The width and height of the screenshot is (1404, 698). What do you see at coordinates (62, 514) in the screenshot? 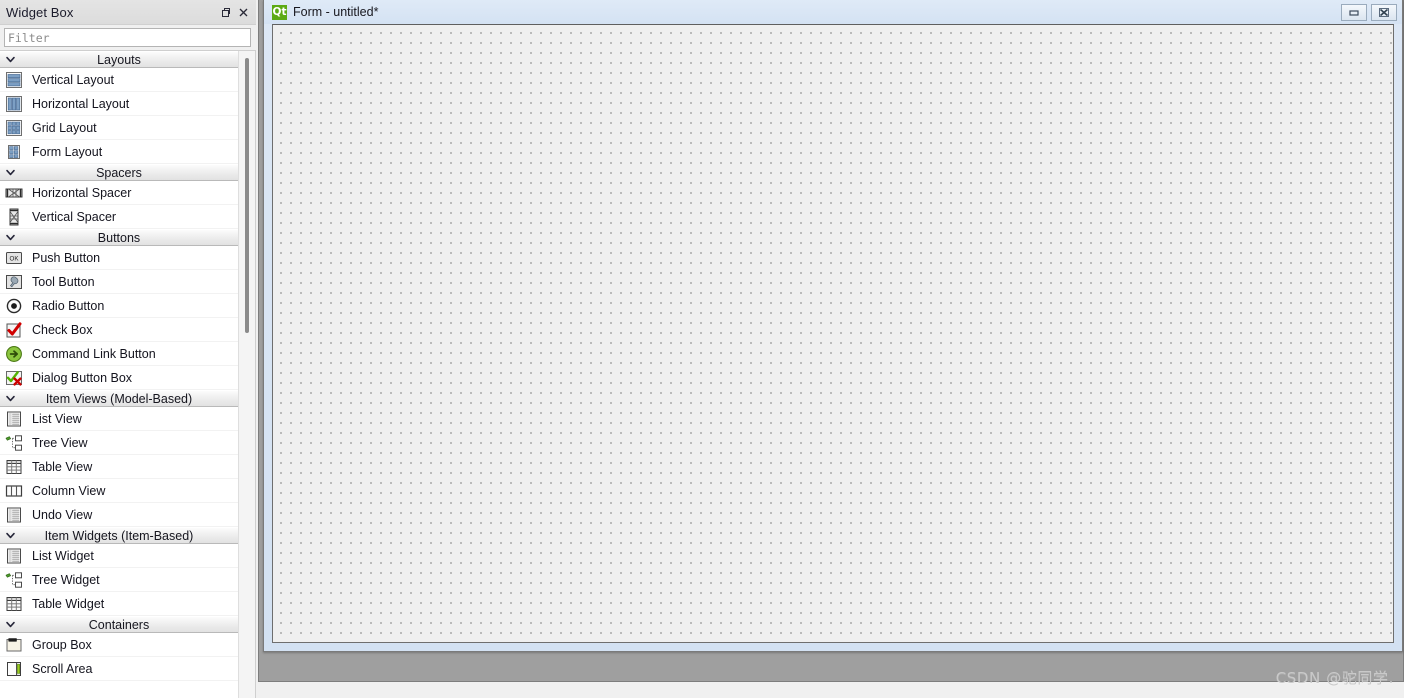
I see `widget-item-label: Undo View` at bounding box center [62, 514].